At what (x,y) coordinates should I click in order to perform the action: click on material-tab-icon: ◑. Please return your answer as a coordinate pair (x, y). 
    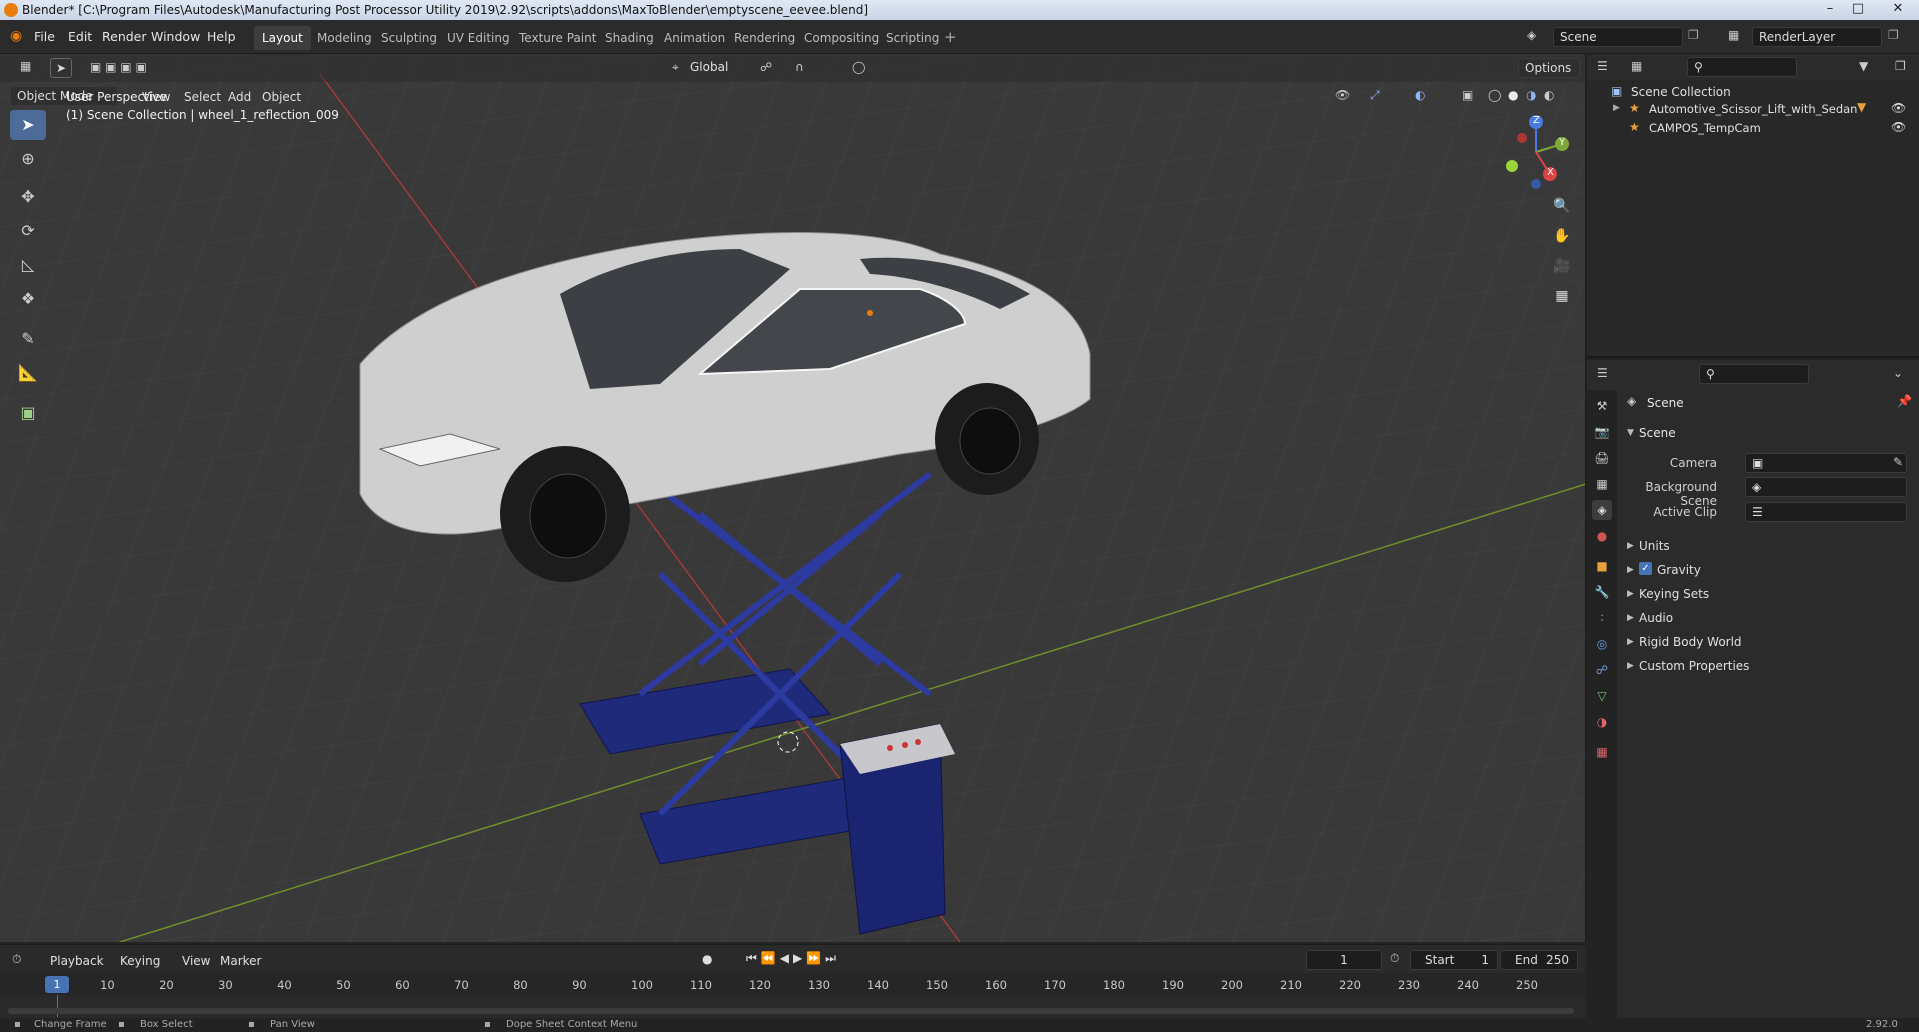
    Looking at the image, I should click on (1602, 722).